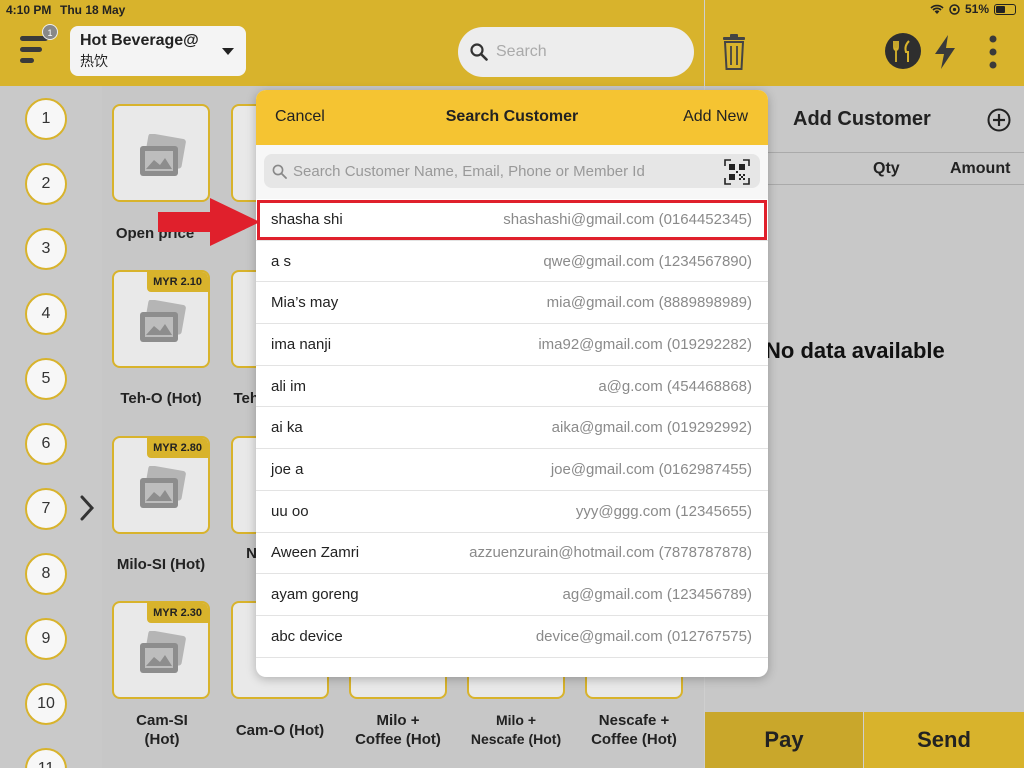  I want to click on product-tile-teh-o: MYR 2.10, so click(161, 319).